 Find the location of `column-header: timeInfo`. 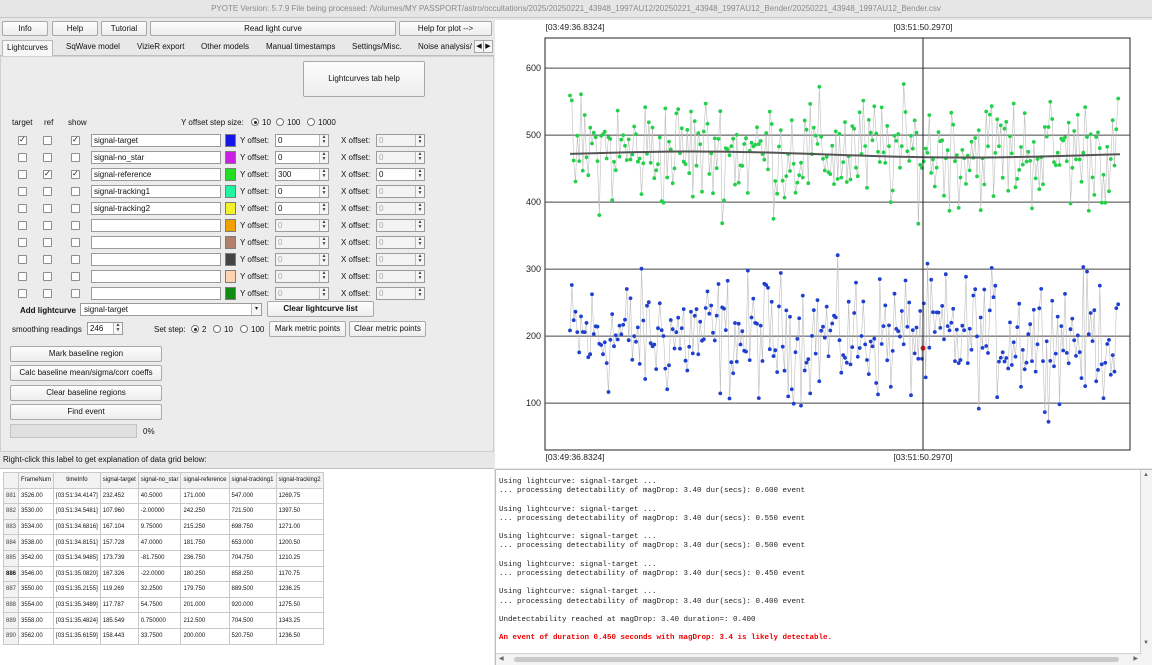

column-header: timeInfo is located at coordinates (77, 480).